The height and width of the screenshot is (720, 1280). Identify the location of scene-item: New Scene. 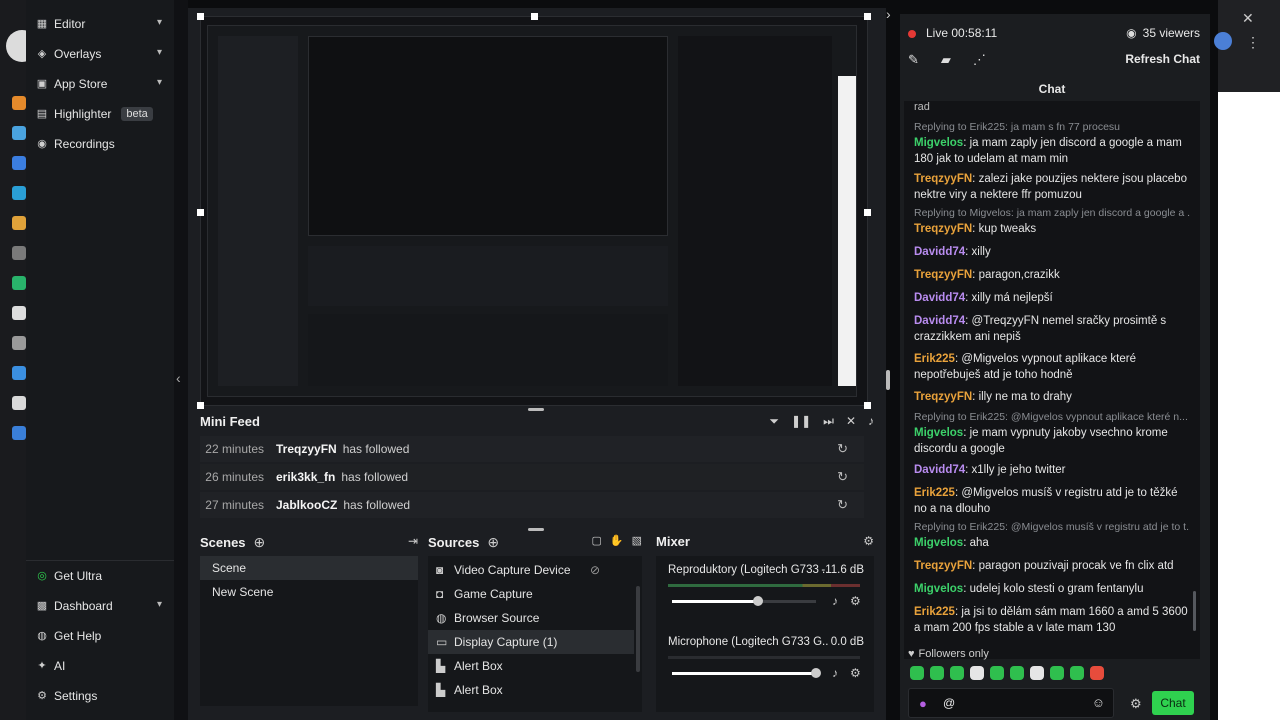
(309, 592).